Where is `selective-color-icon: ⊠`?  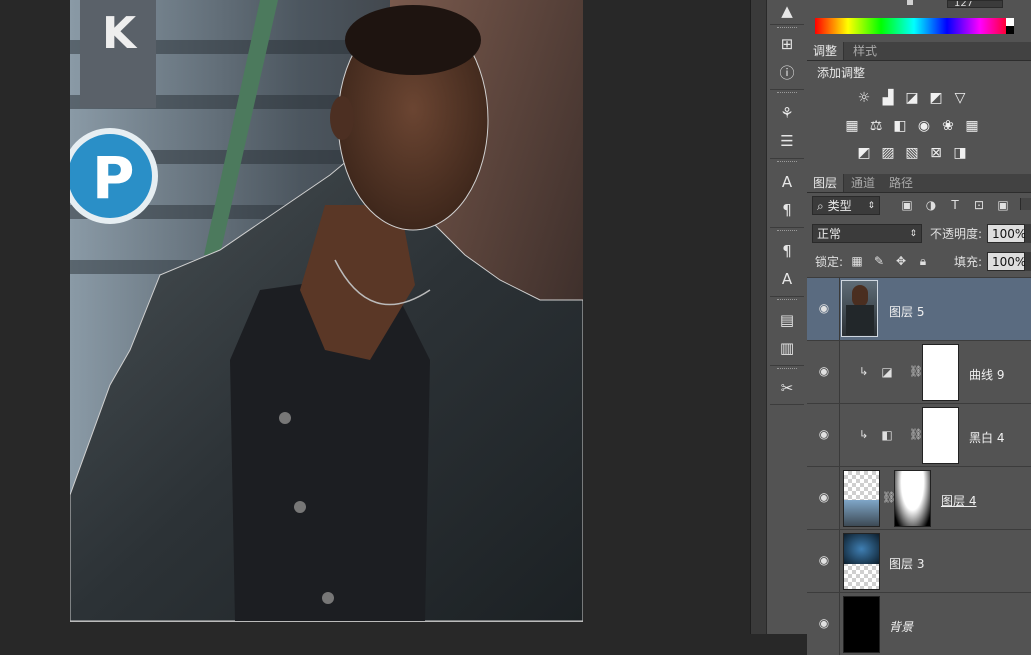
selective-color-icon: ⊠ is located at coordinates (936, 153).